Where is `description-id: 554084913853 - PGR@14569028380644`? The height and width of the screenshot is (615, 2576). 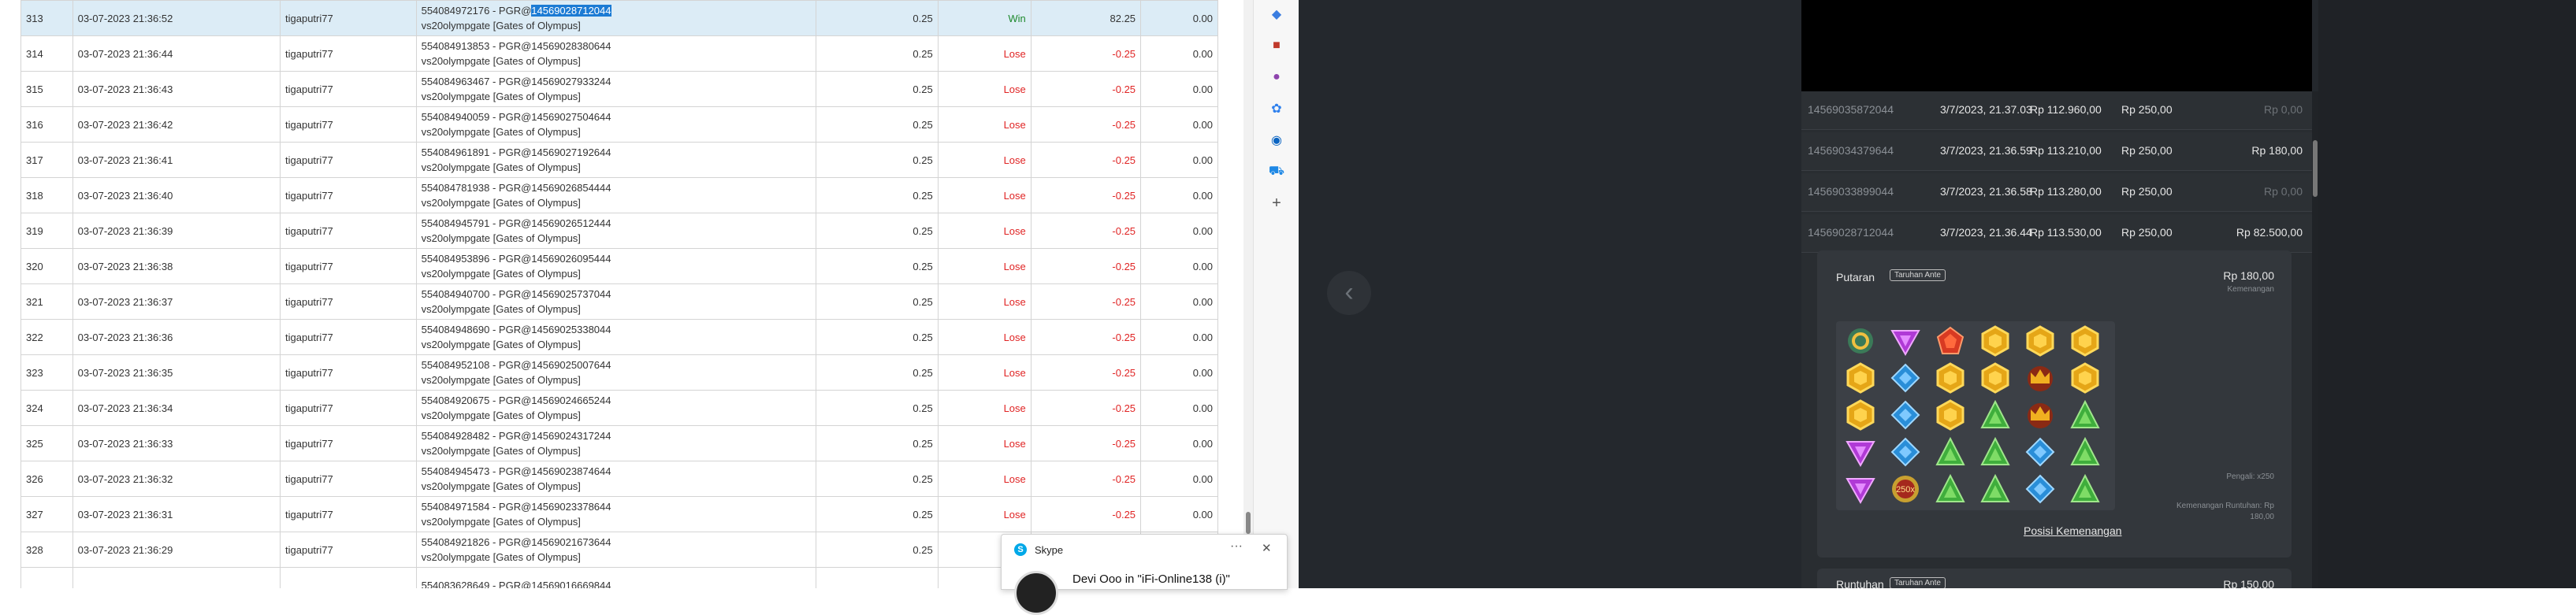 description-id: 554084913853 - PGR@14569028380644 is located at coordinates (516, 46).